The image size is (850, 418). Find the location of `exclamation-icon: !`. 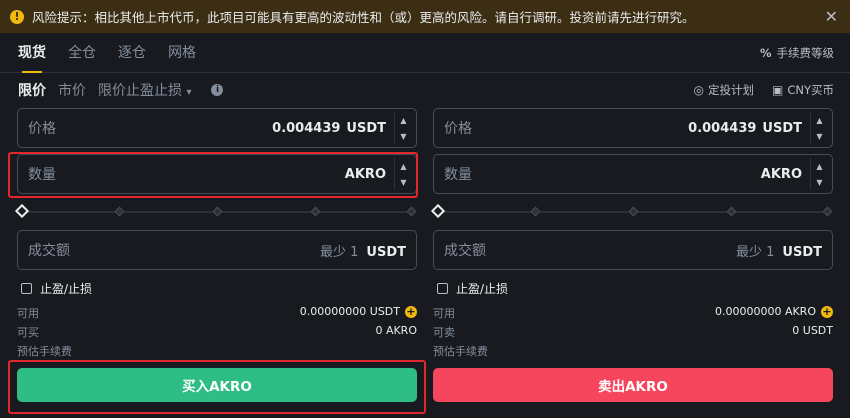

exclamation-icon: ! is located at coordinates (17, 16).